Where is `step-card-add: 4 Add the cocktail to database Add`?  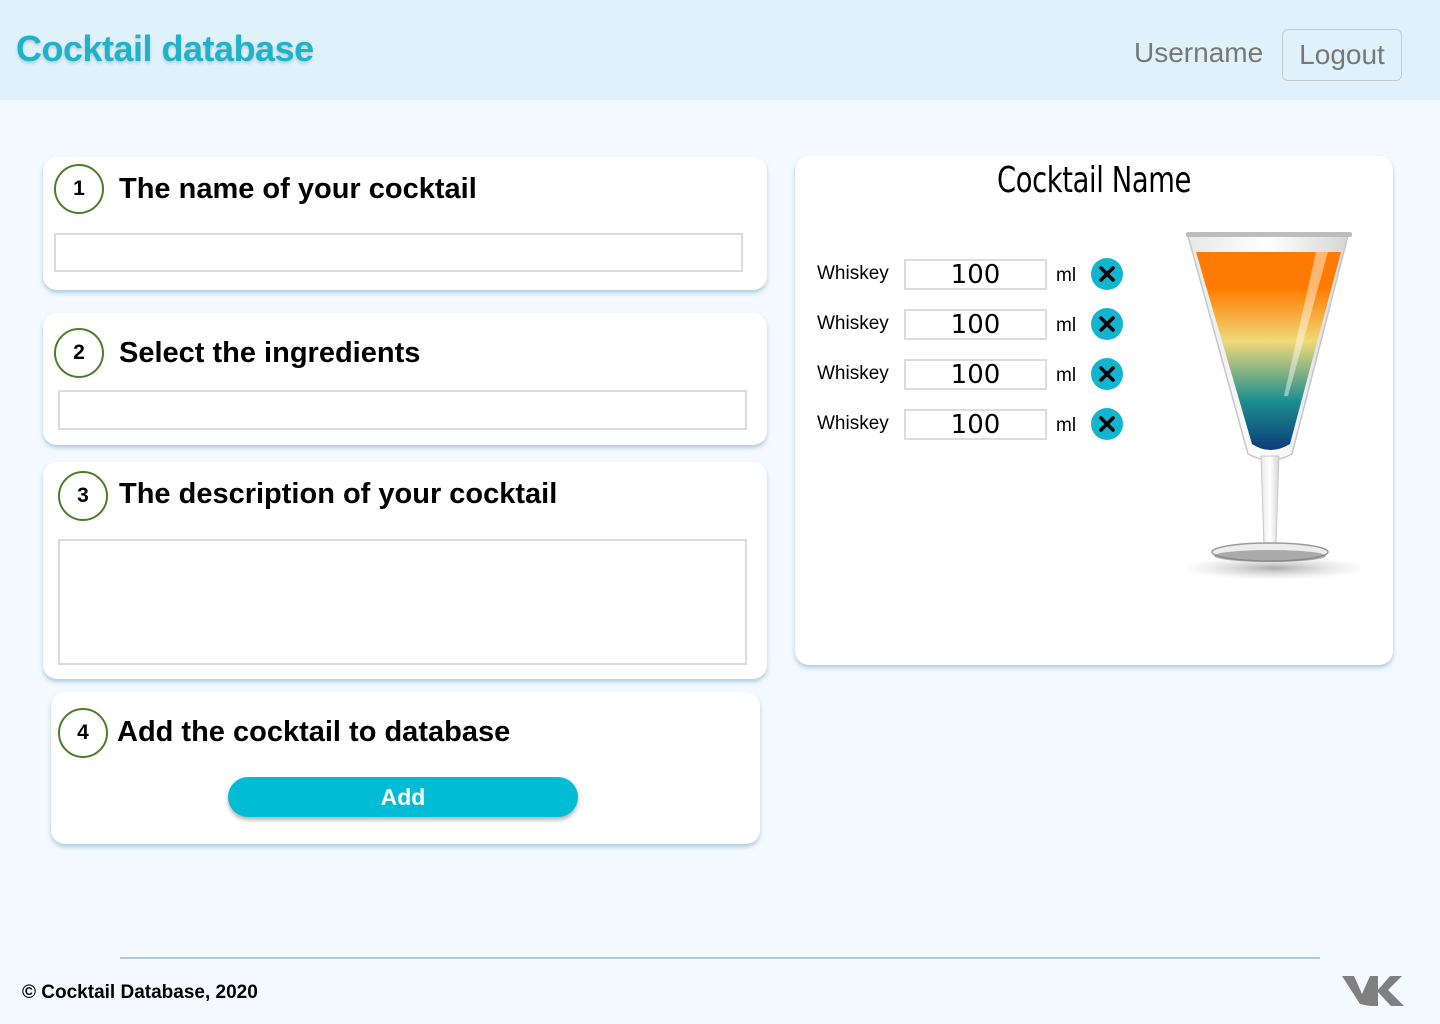
step-card-add: 4 Add the cocktail to database Add is located at coordinates (405, 768).